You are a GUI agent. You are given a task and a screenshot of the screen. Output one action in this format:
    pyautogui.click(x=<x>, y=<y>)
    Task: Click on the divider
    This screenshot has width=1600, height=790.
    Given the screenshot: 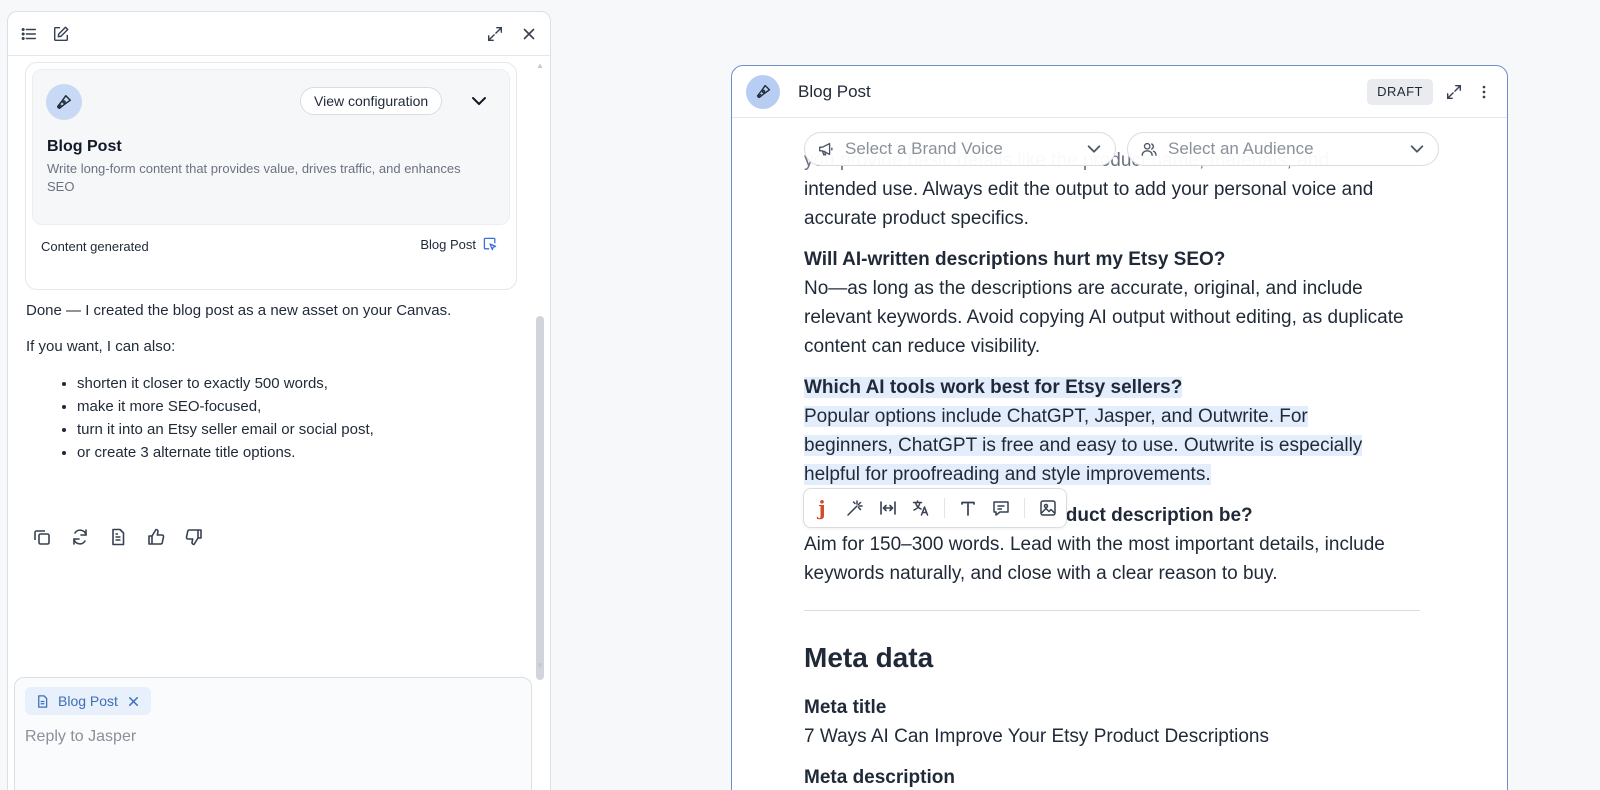 What is the action you would take?
    pyautogui.click(x=1112, y=610)
    